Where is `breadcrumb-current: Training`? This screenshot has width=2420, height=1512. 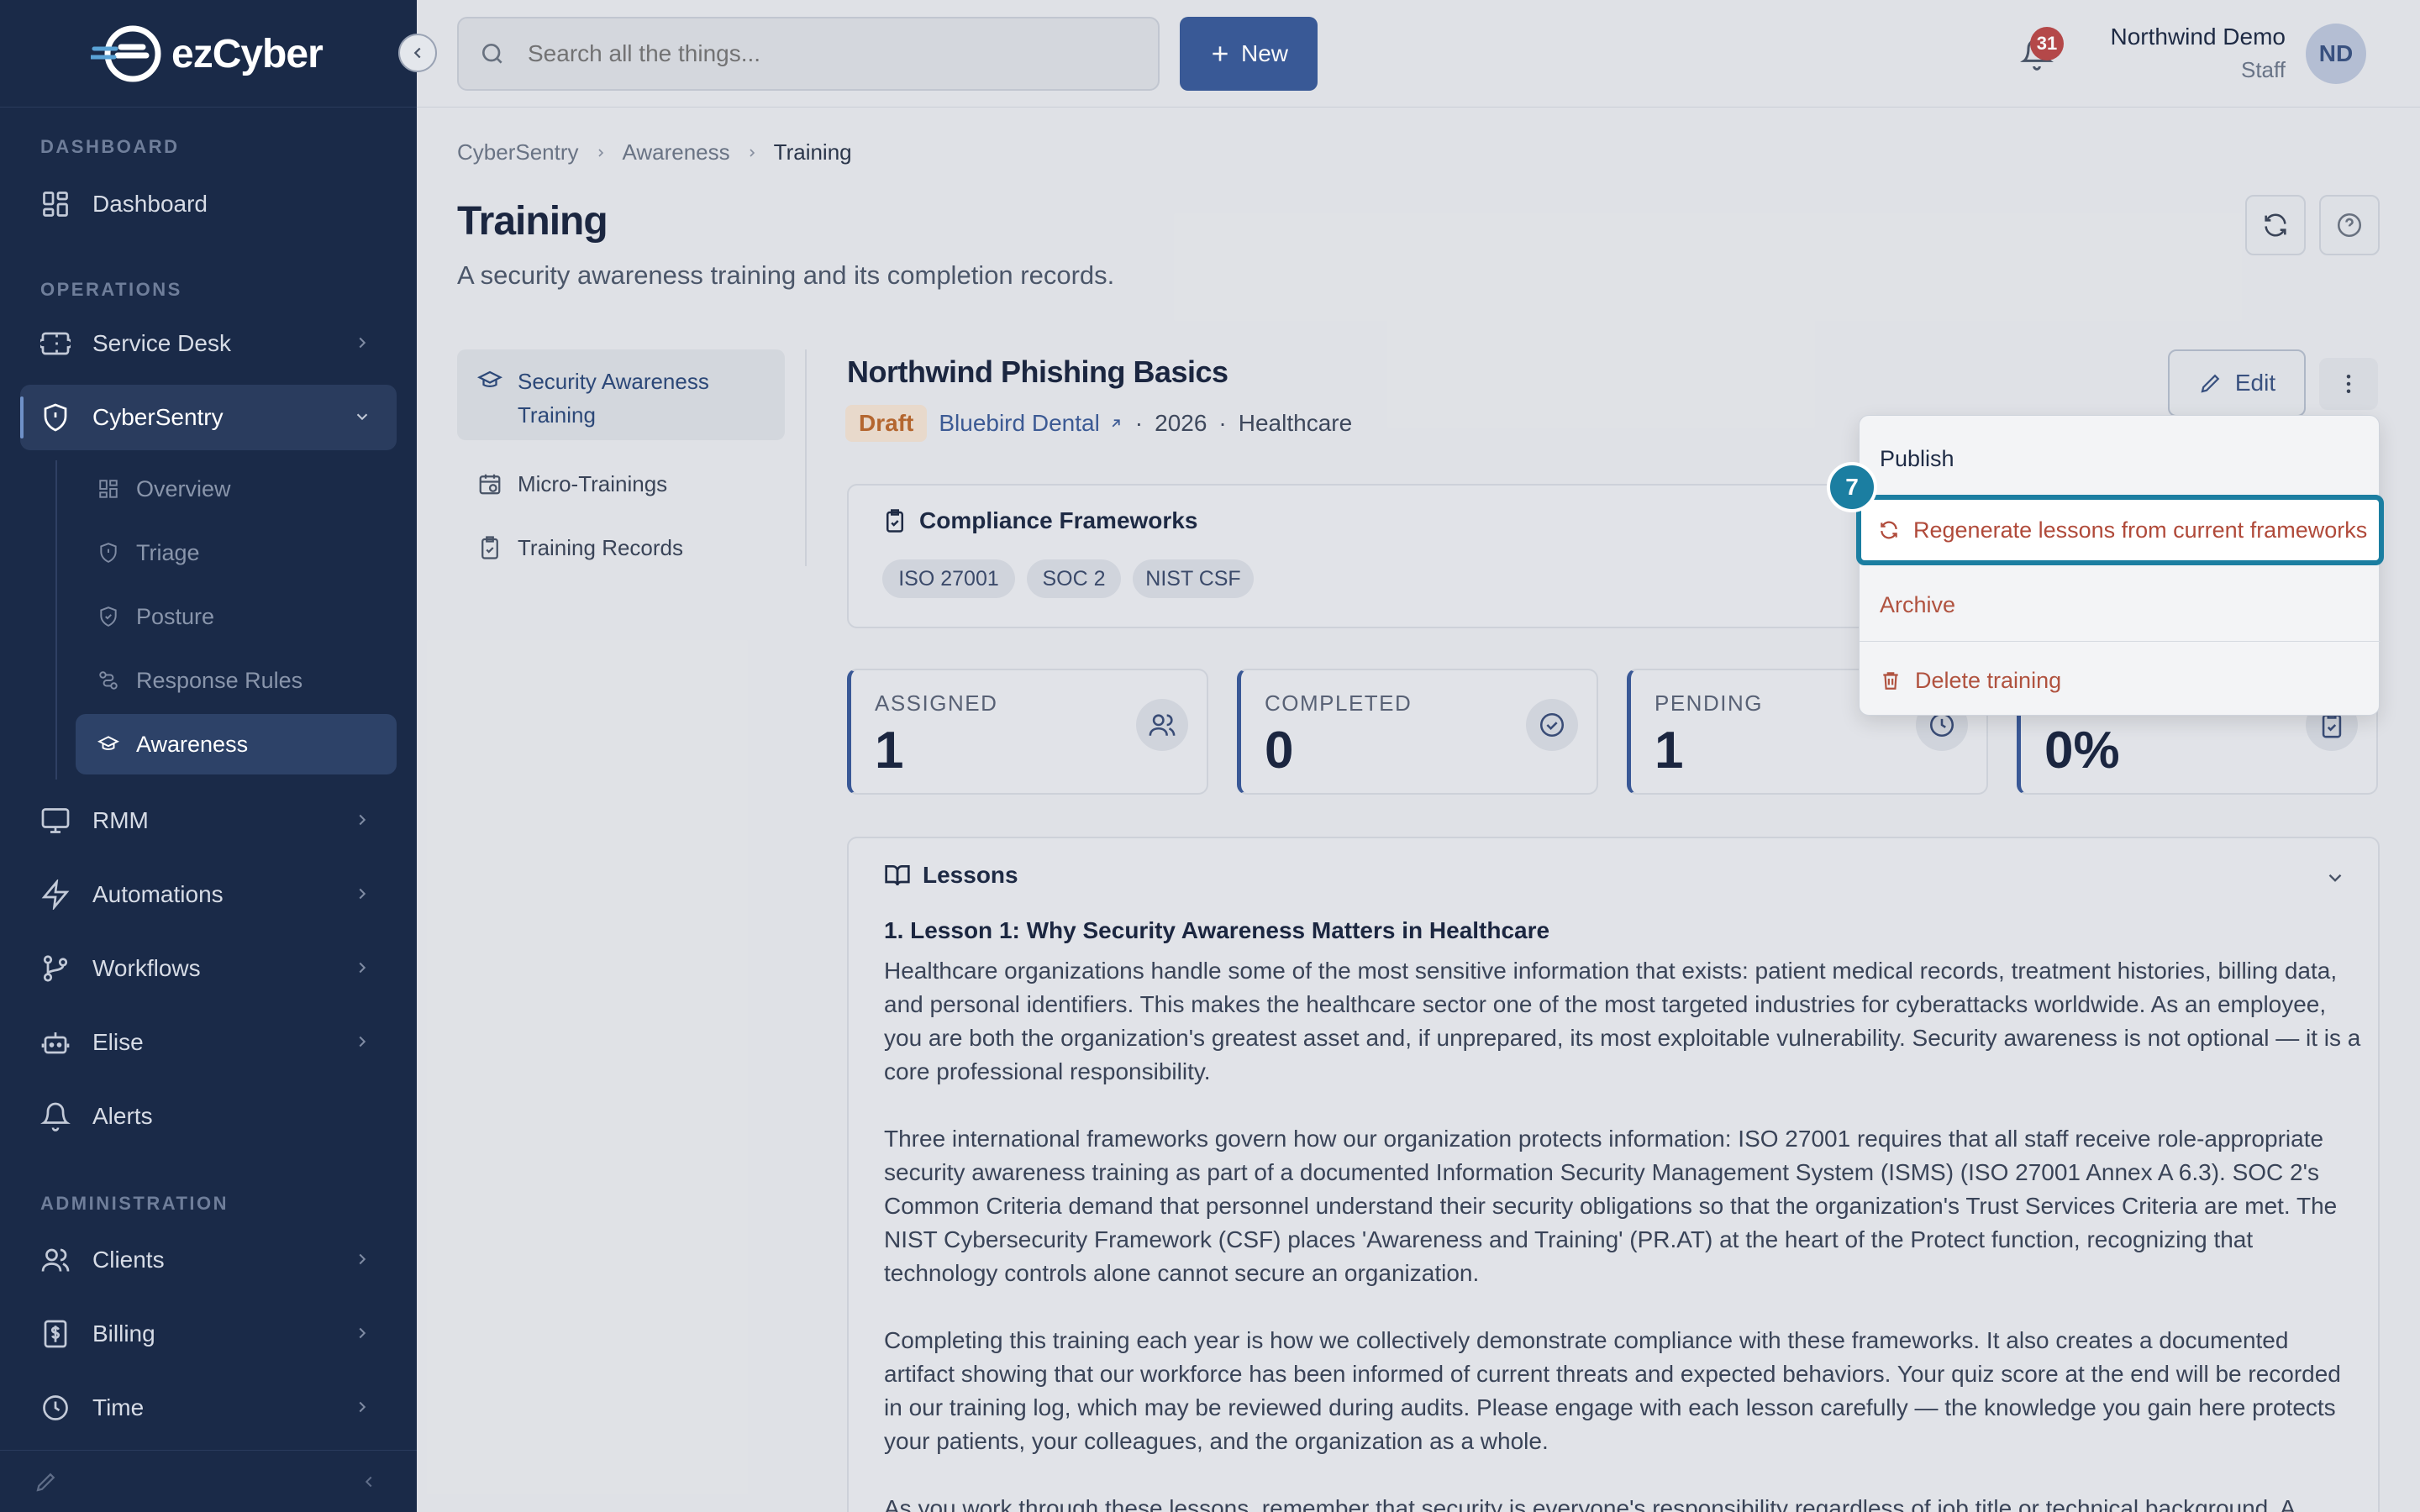 breadcrumb-current: Training is located at coordinates (812, 152).